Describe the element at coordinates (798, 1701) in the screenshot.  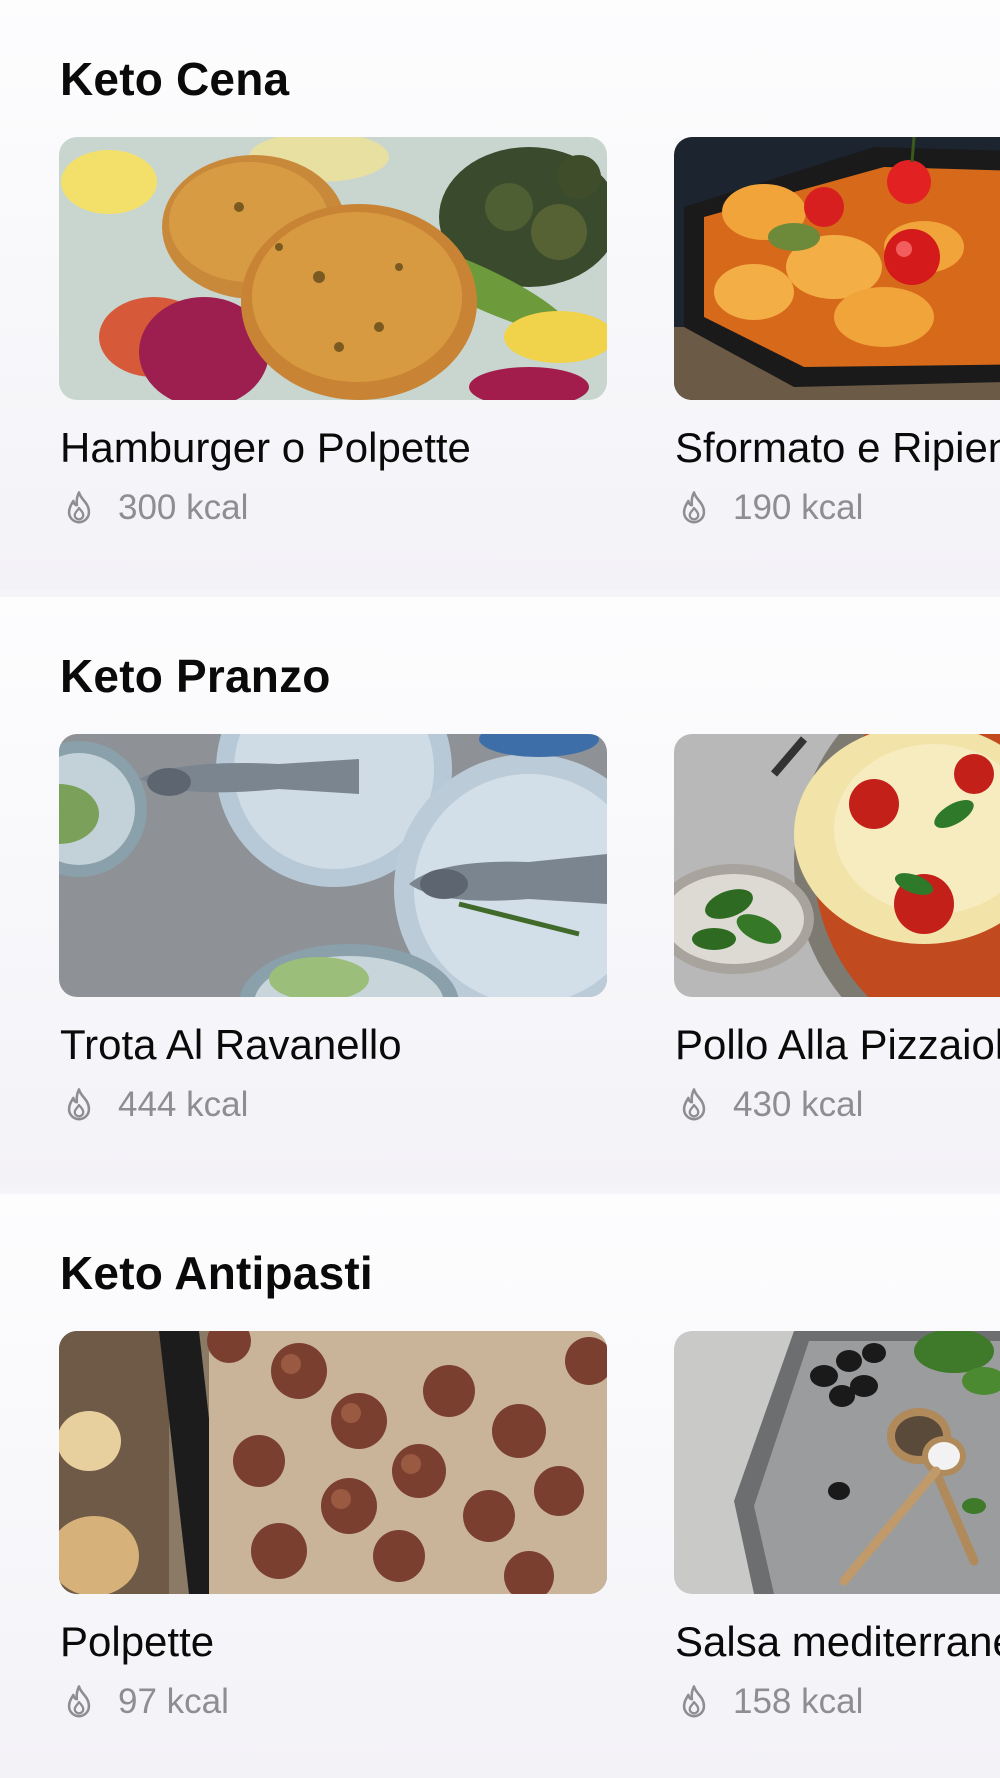
I see `calories-value: 158 kcal` at that location.